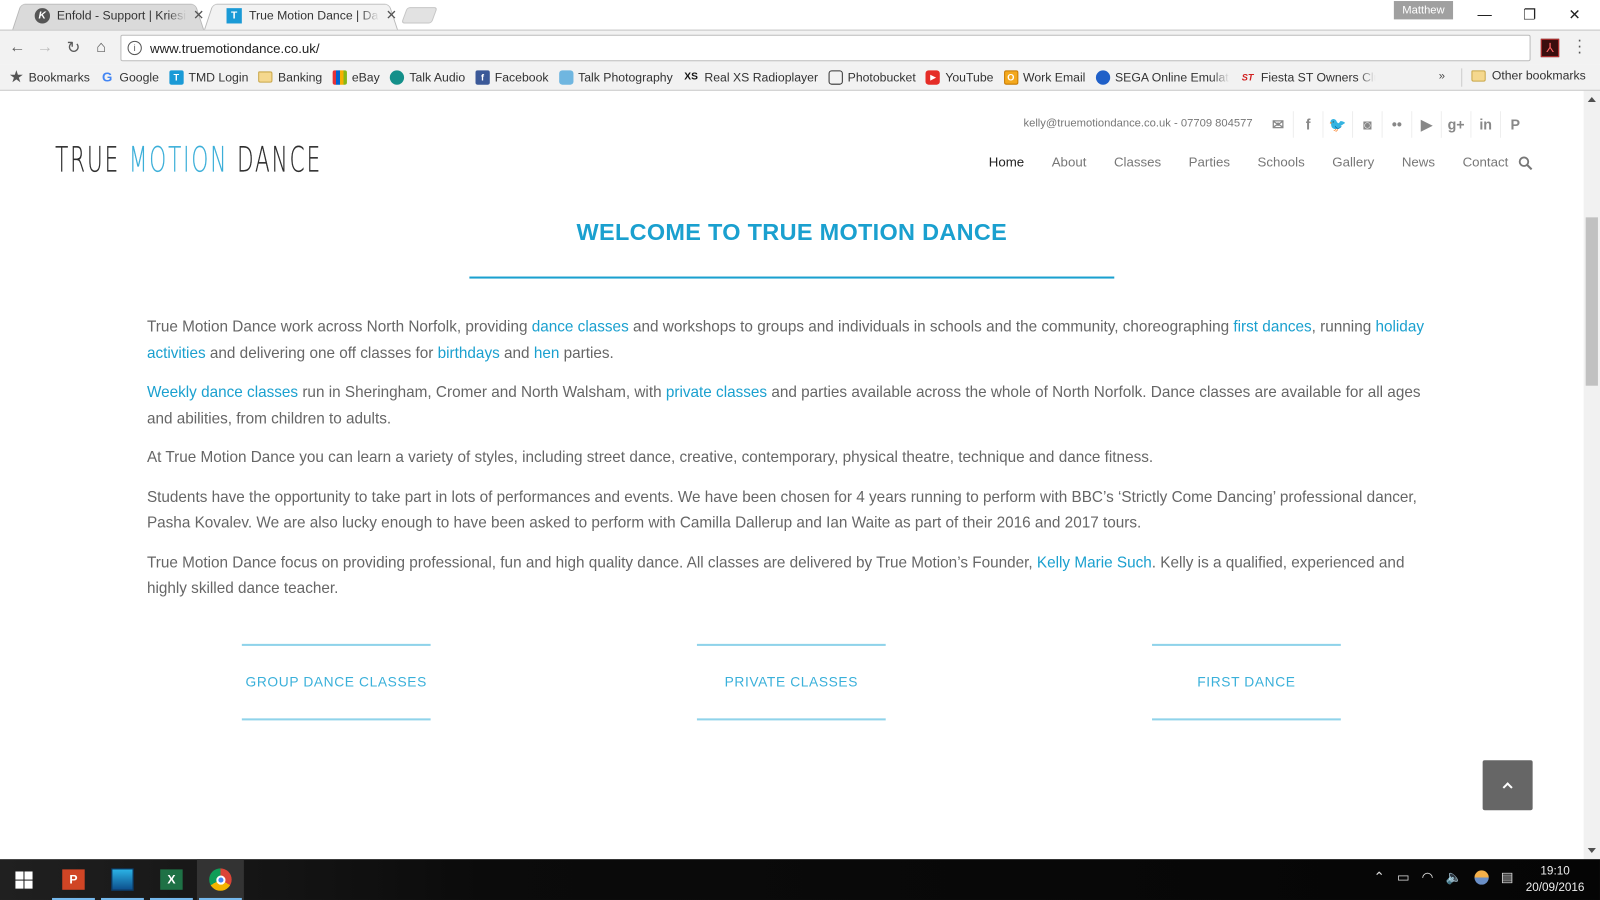 The image size is (1600, 900). What do you see at coordinates (1006, 161) in the screenshot?
I see `nav-item-home: Home` at bounding box center [1006, 161].